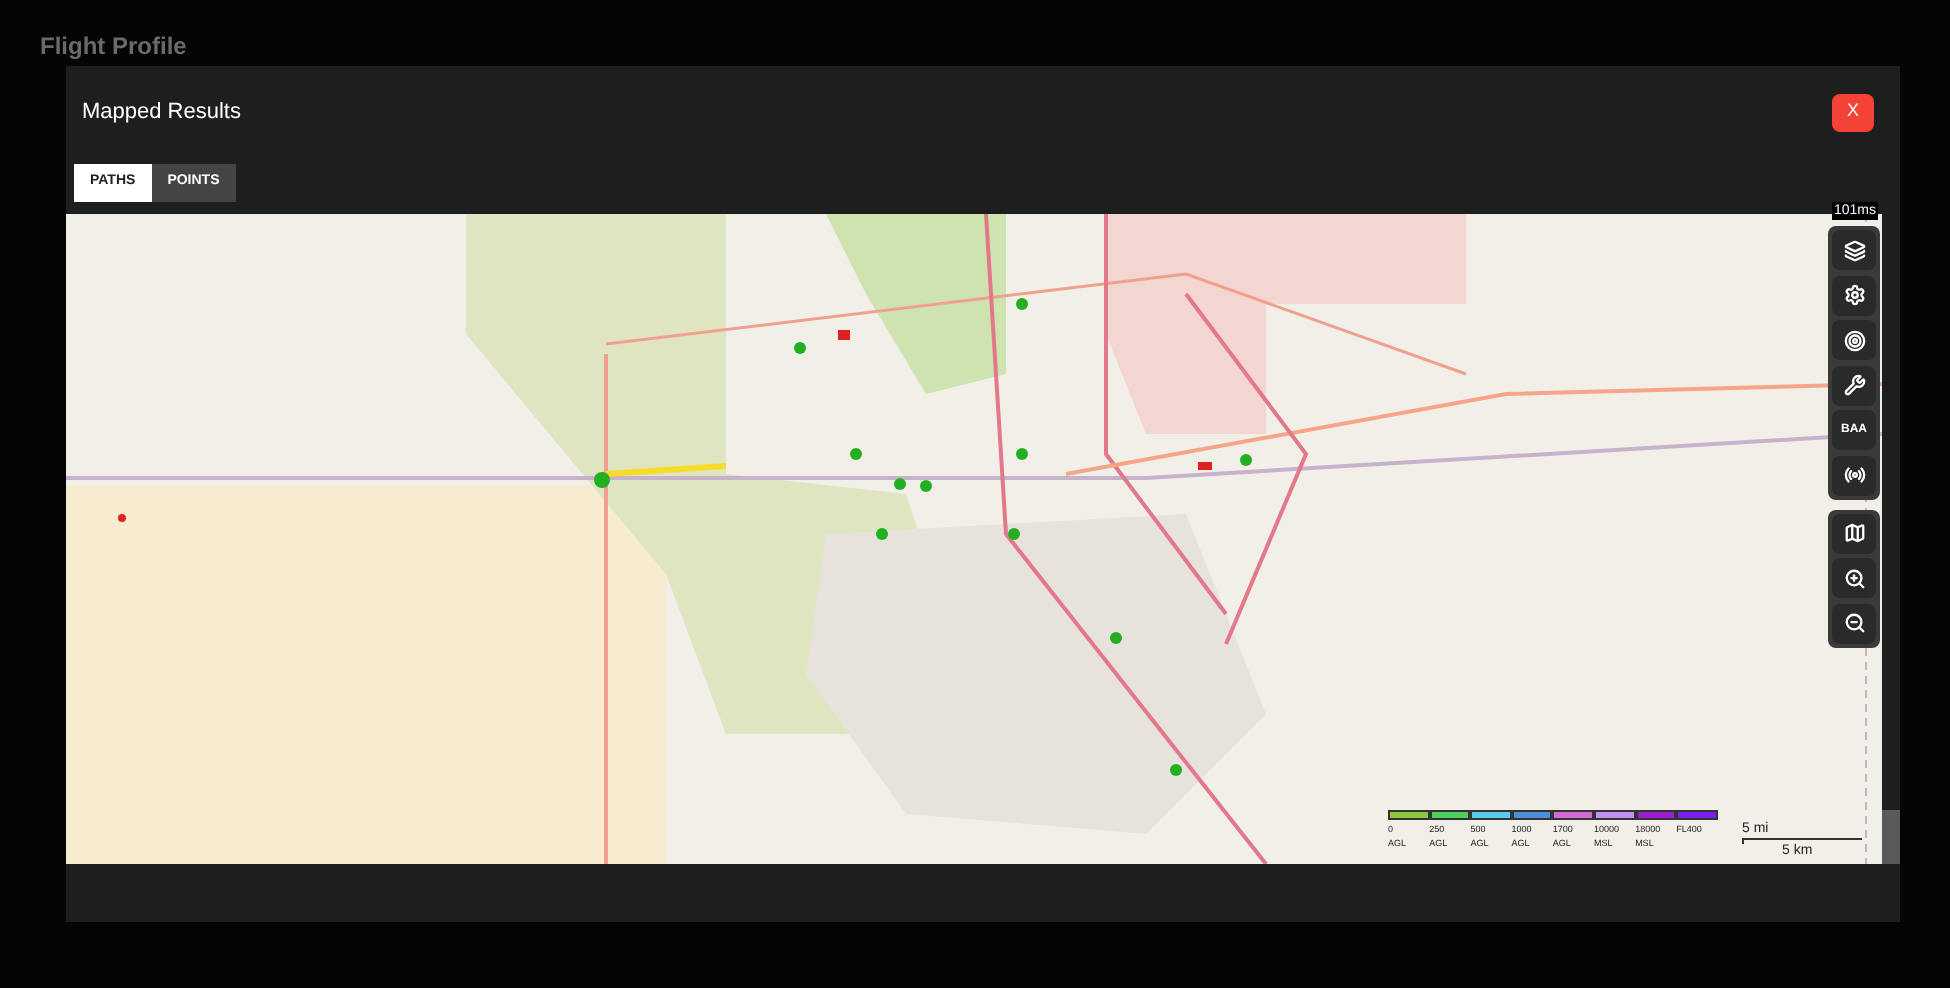 The image size is (1950, 988). What do you see at coordinates (113, 47) in the screenshot?
I see `page-title: Flight Profile` at bounding box center [113, 47].